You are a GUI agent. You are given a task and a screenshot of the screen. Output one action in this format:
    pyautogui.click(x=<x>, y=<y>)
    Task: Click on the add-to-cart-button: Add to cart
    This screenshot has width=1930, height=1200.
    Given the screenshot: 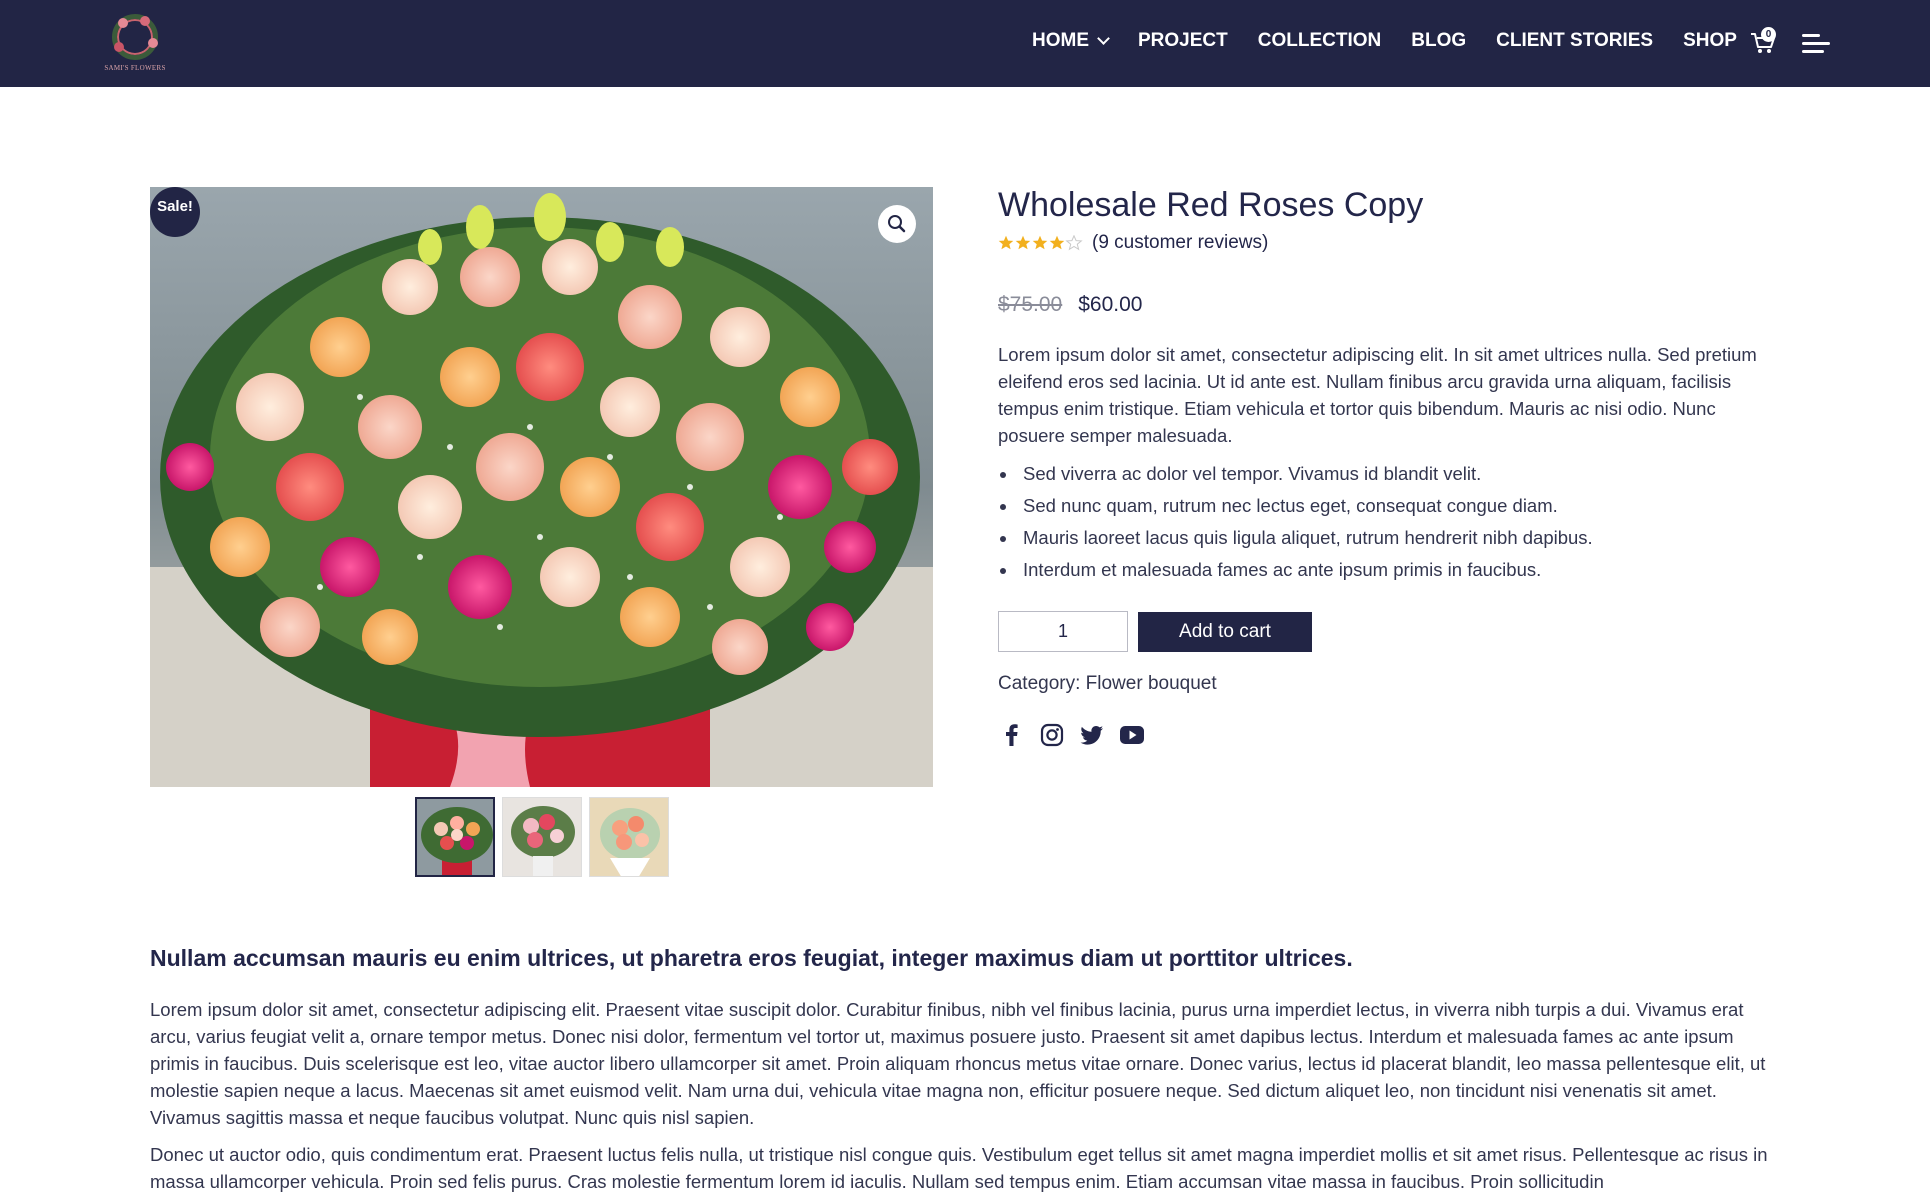 What is the action you would take?
    pyautogui.click(x=1225, y=632)
    